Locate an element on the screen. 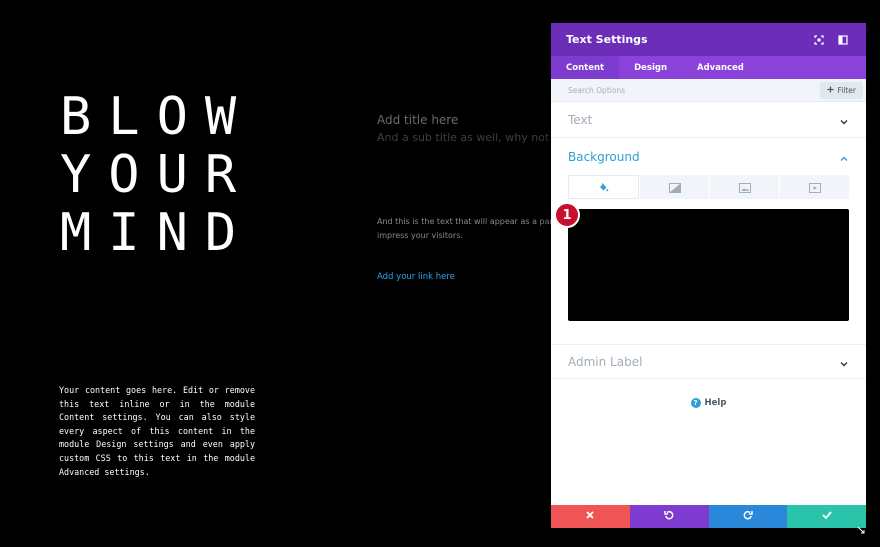 The image size is (880, 547). gradient-icon is located at coordinates (674, 187).